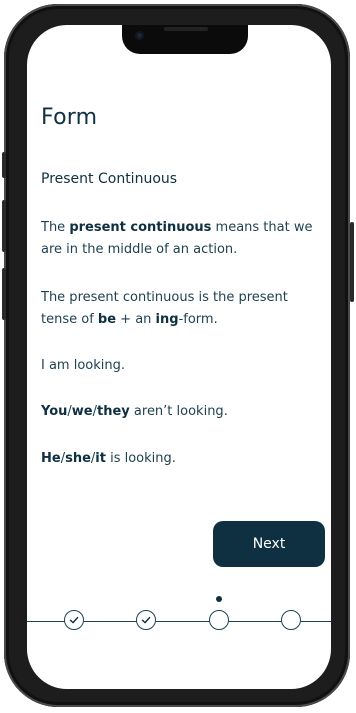 The image size is (356, 713). Describe the element at coordinates (186, 29) in the screenshot. I see `earpiece-speaker` at that location.